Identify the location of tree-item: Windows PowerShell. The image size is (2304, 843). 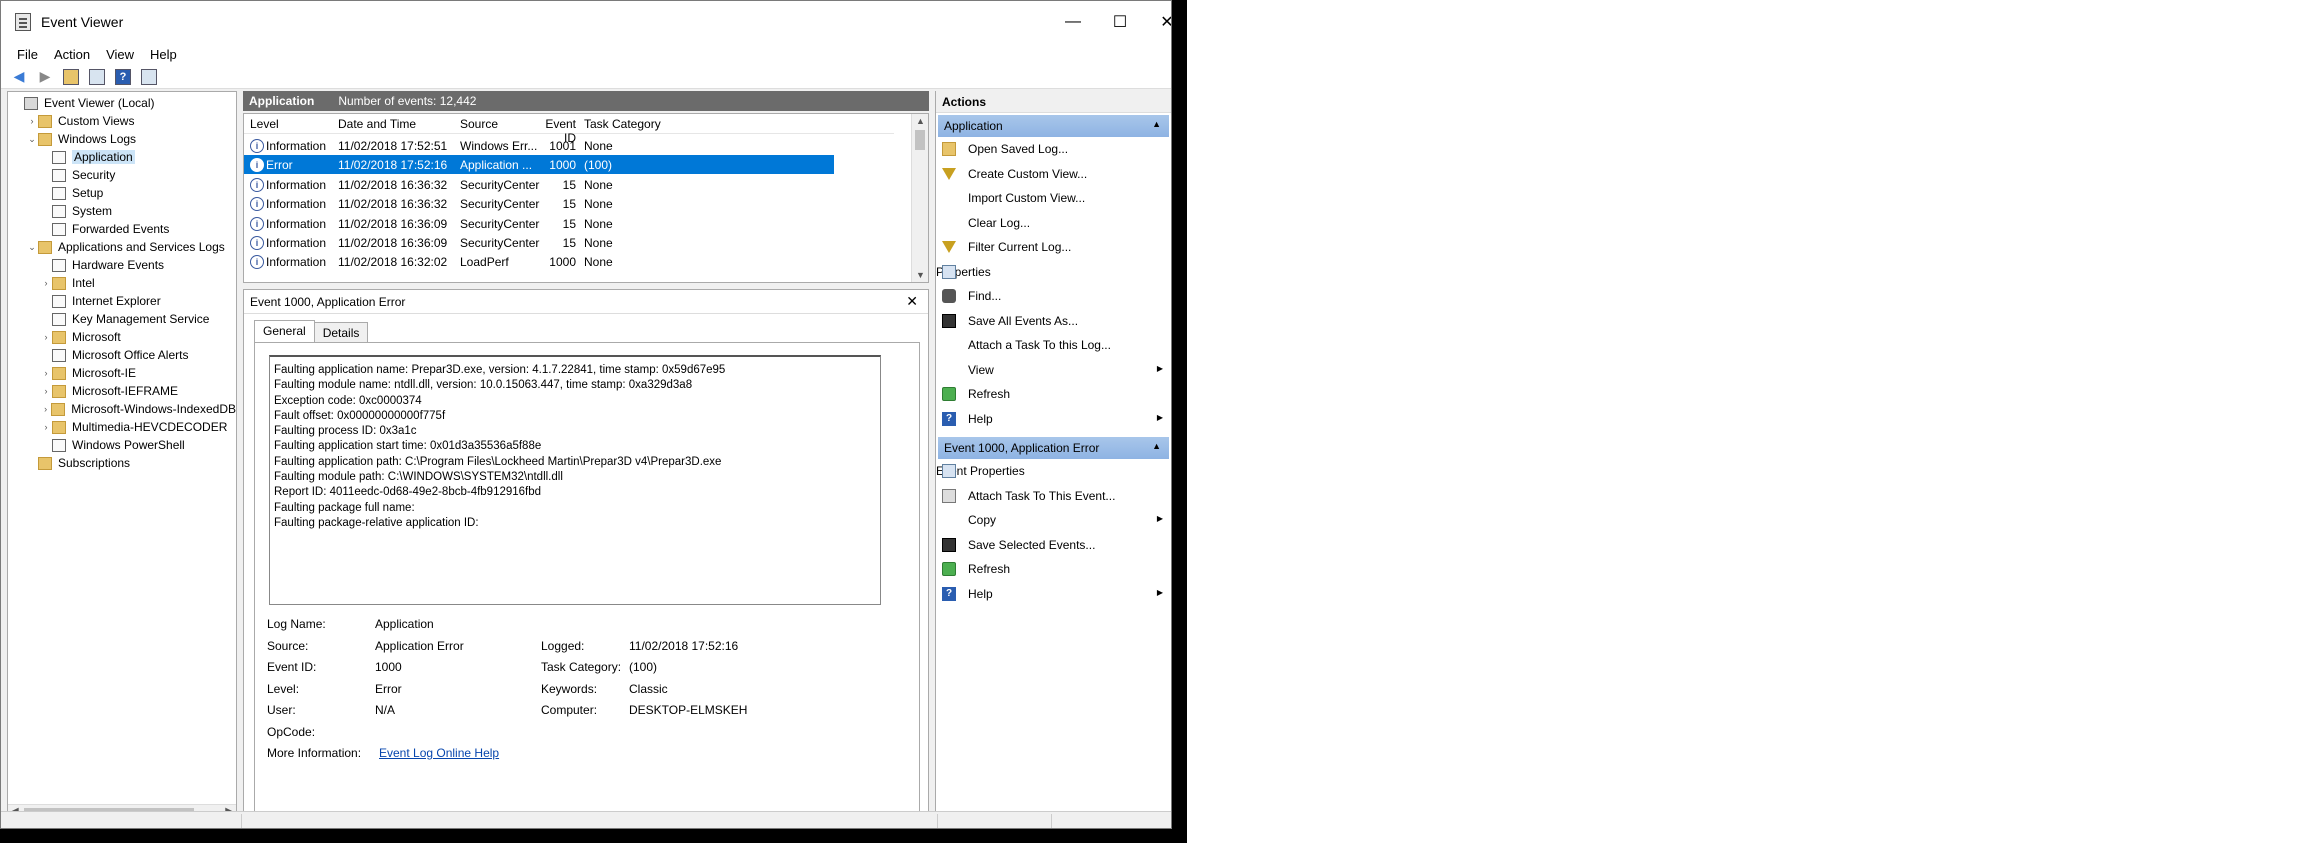
(122, 445).